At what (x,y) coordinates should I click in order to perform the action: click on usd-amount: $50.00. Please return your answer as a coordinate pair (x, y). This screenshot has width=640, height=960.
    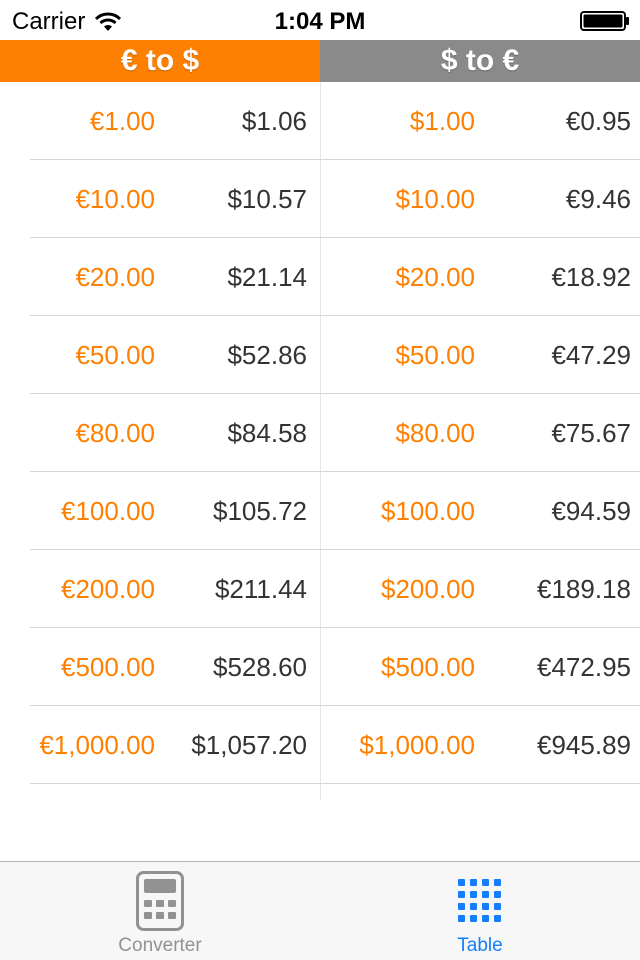
    Looking at the image, I should click on (435, 355).